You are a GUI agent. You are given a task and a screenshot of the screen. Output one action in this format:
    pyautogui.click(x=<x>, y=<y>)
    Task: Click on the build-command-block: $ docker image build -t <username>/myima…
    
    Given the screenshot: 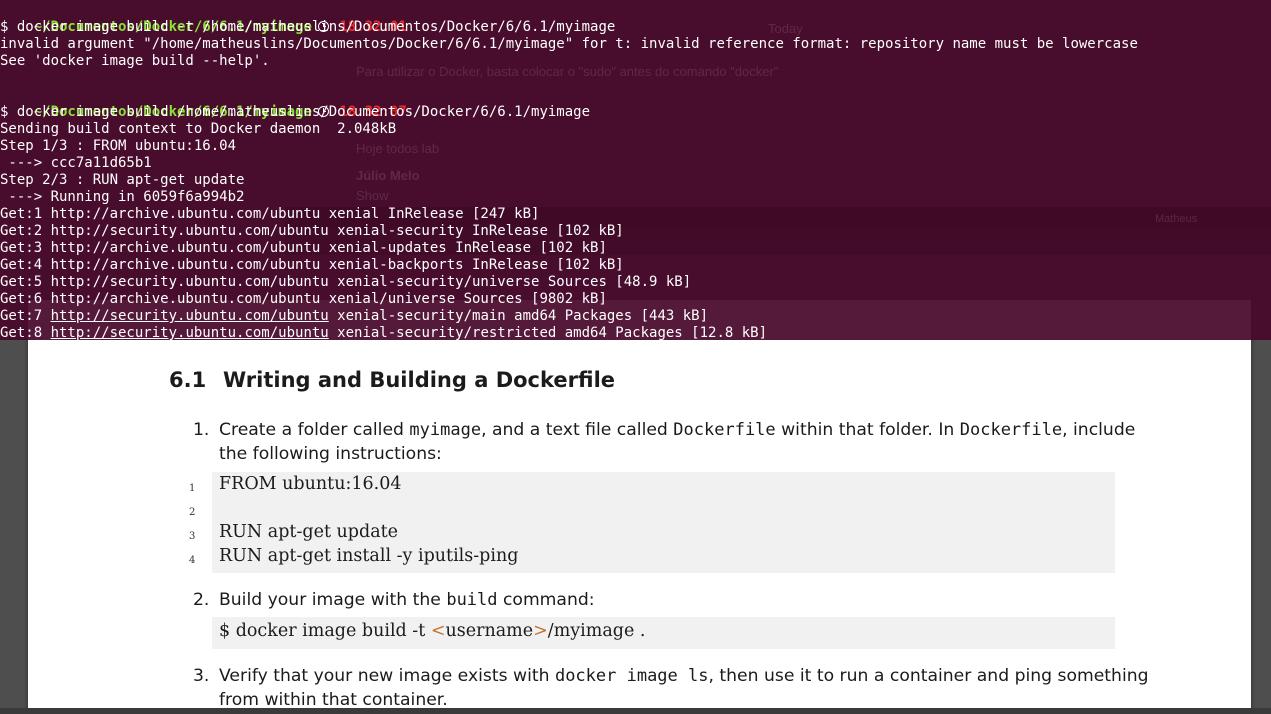 What is the action you would take?
    pyautogui.click(x=663, y=633)
    